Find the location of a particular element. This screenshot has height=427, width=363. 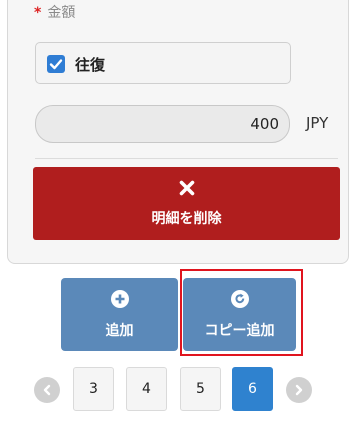

chevron-right-icon is located at coordinates (299, 390).